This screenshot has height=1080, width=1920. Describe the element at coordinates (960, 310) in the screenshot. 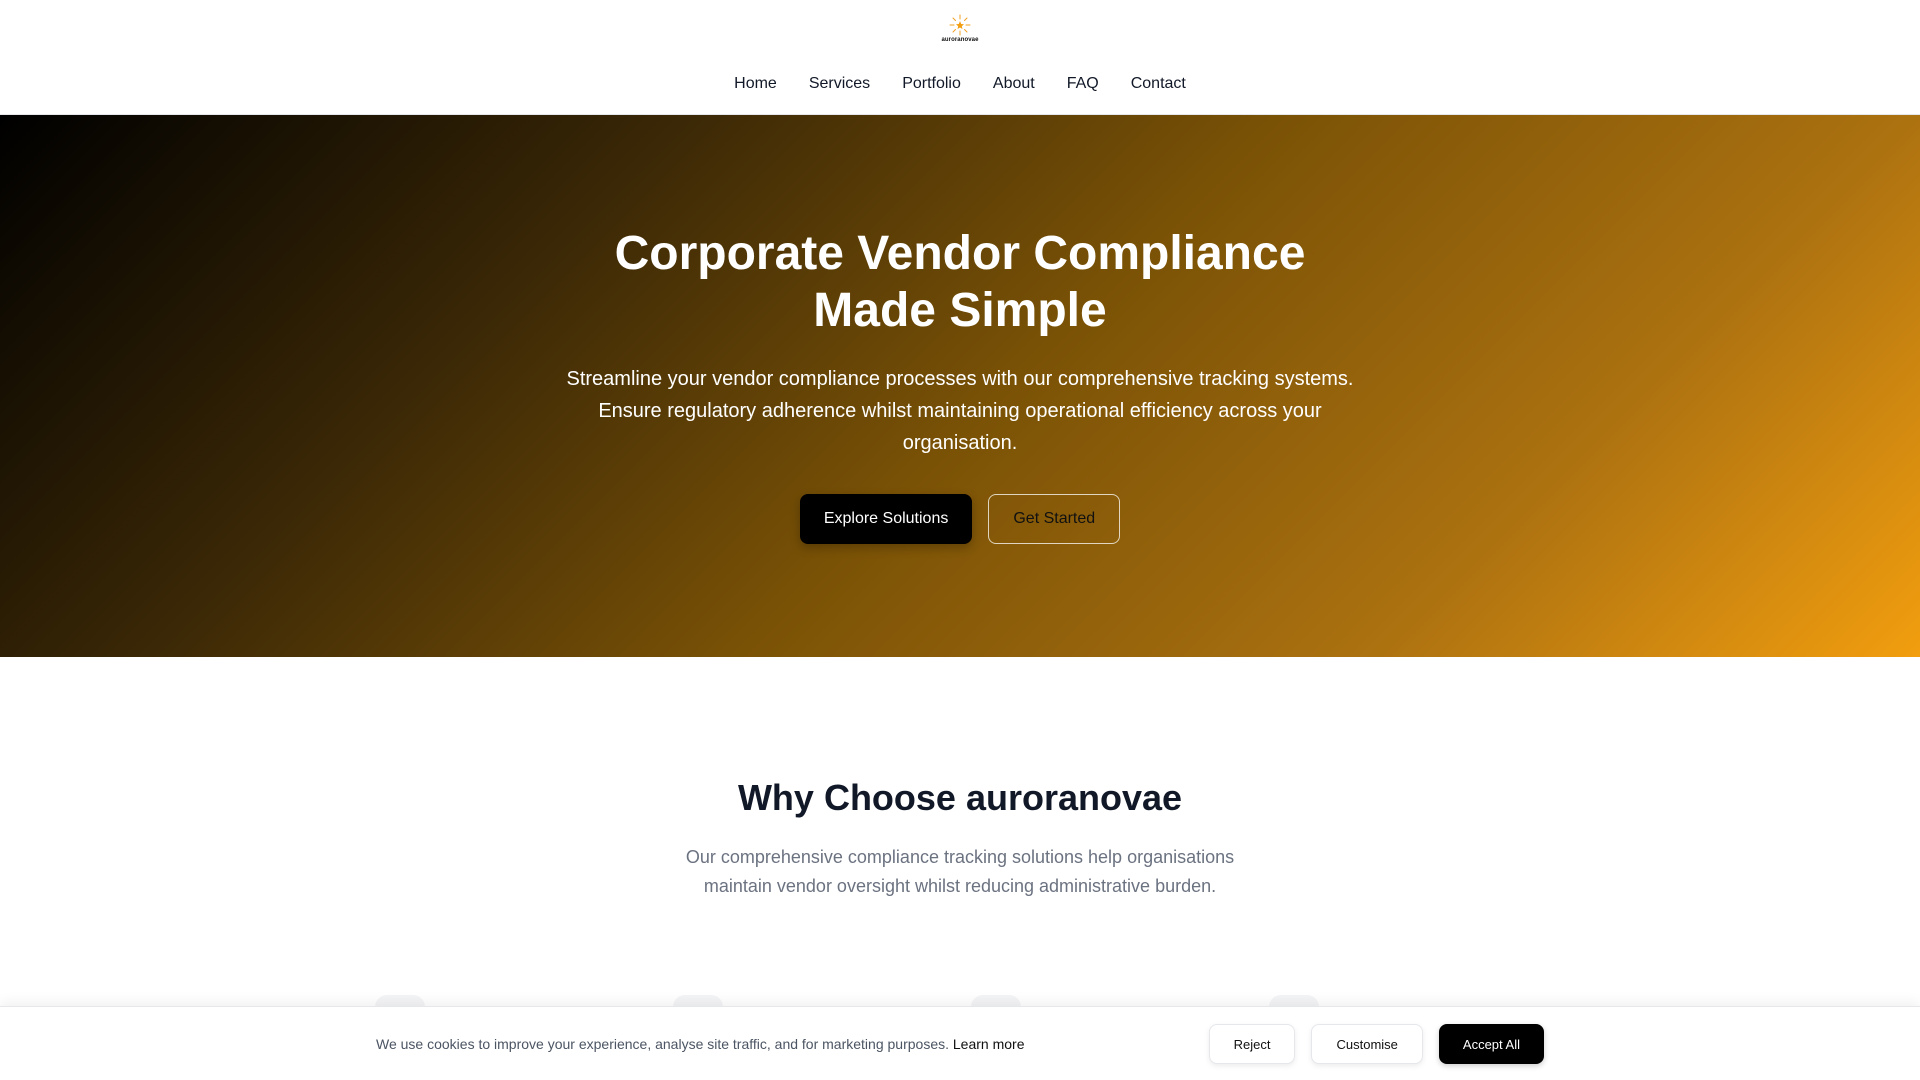

I see `hero-title-line2: Made Simple` at that location.